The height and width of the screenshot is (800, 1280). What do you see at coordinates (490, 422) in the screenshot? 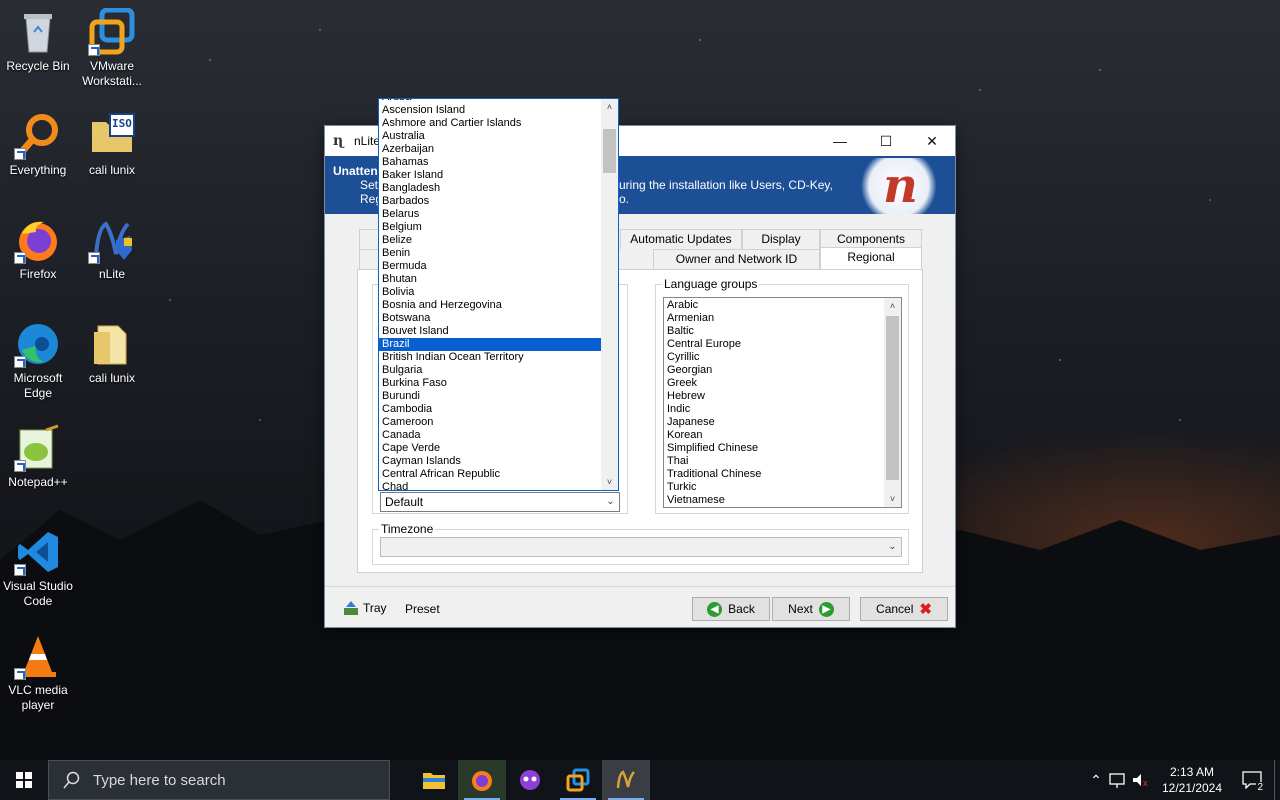
I see `dropdown-country-item: Cameroon` at bounding box center [490, 422].